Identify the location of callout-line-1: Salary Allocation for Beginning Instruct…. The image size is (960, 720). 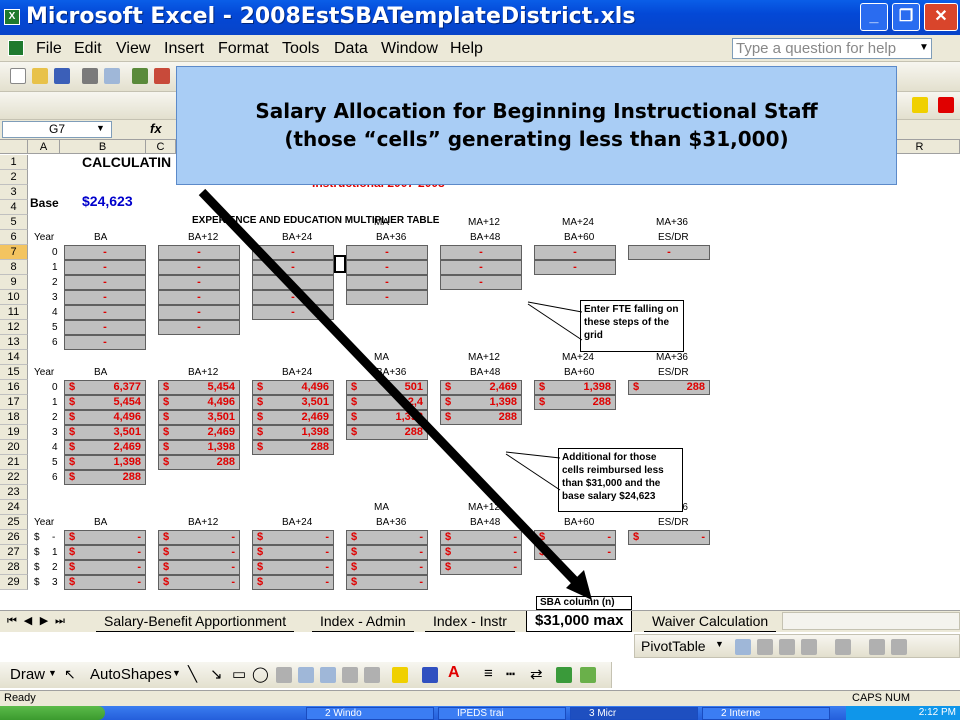
(536, 111).